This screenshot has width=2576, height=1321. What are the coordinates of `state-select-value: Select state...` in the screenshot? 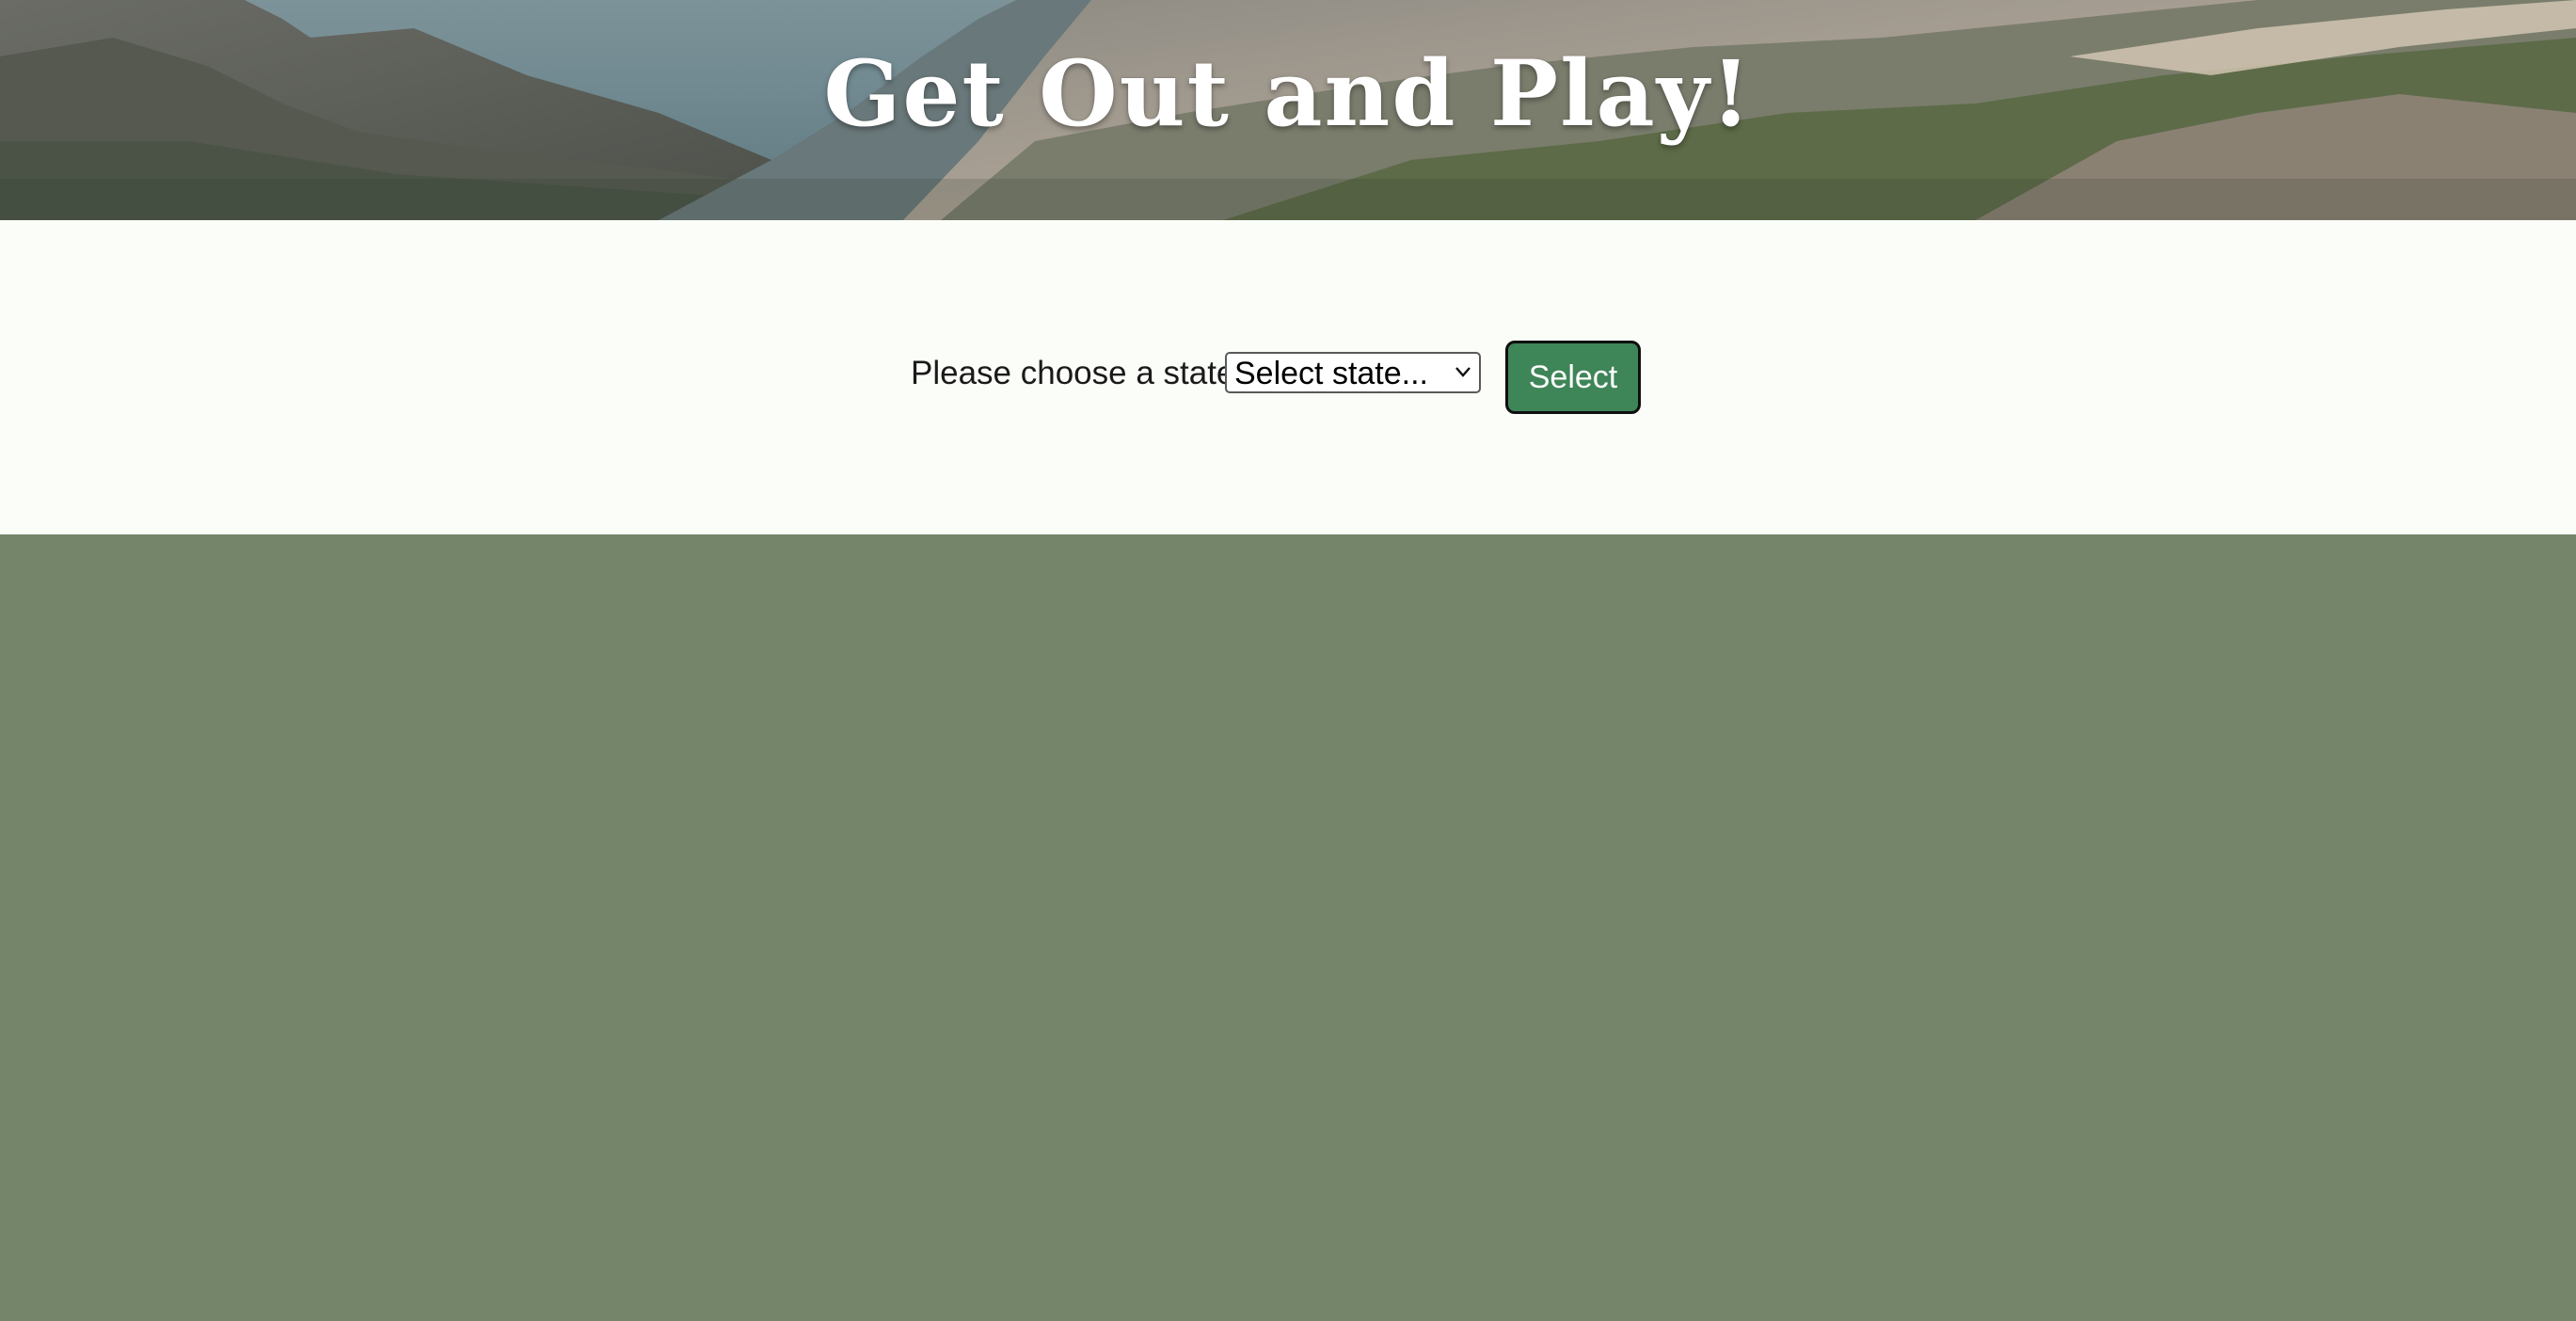 It's located at (1331, 373).